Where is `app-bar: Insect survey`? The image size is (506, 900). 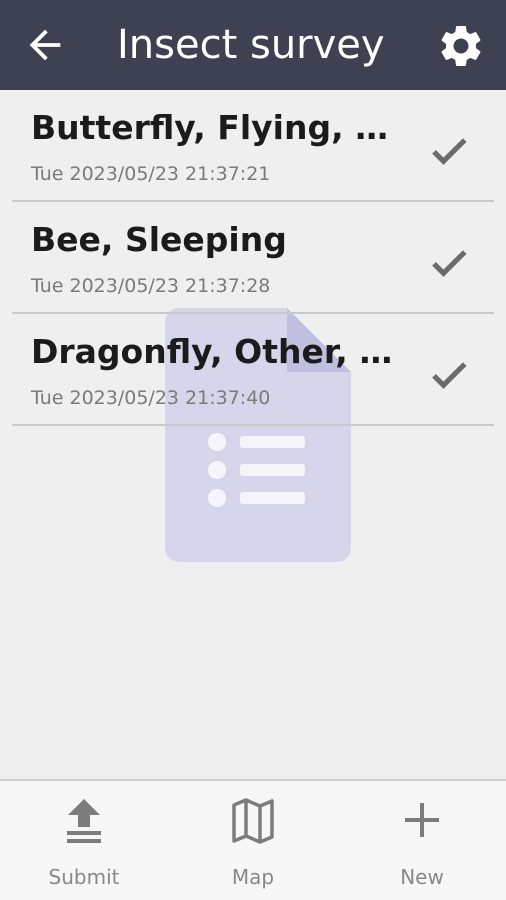 app-bar: Insect survey is located at coordinates (253, 45).